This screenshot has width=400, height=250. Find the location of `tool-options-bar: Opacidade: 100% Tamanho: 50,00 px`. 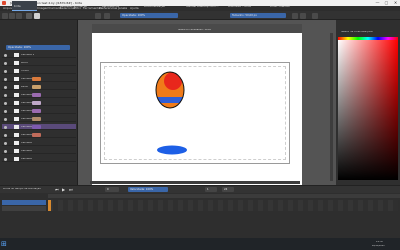

tool-options-bar: Opacidade: 100% Tamanho: 50,00 px is located at coordinates (200, 15).